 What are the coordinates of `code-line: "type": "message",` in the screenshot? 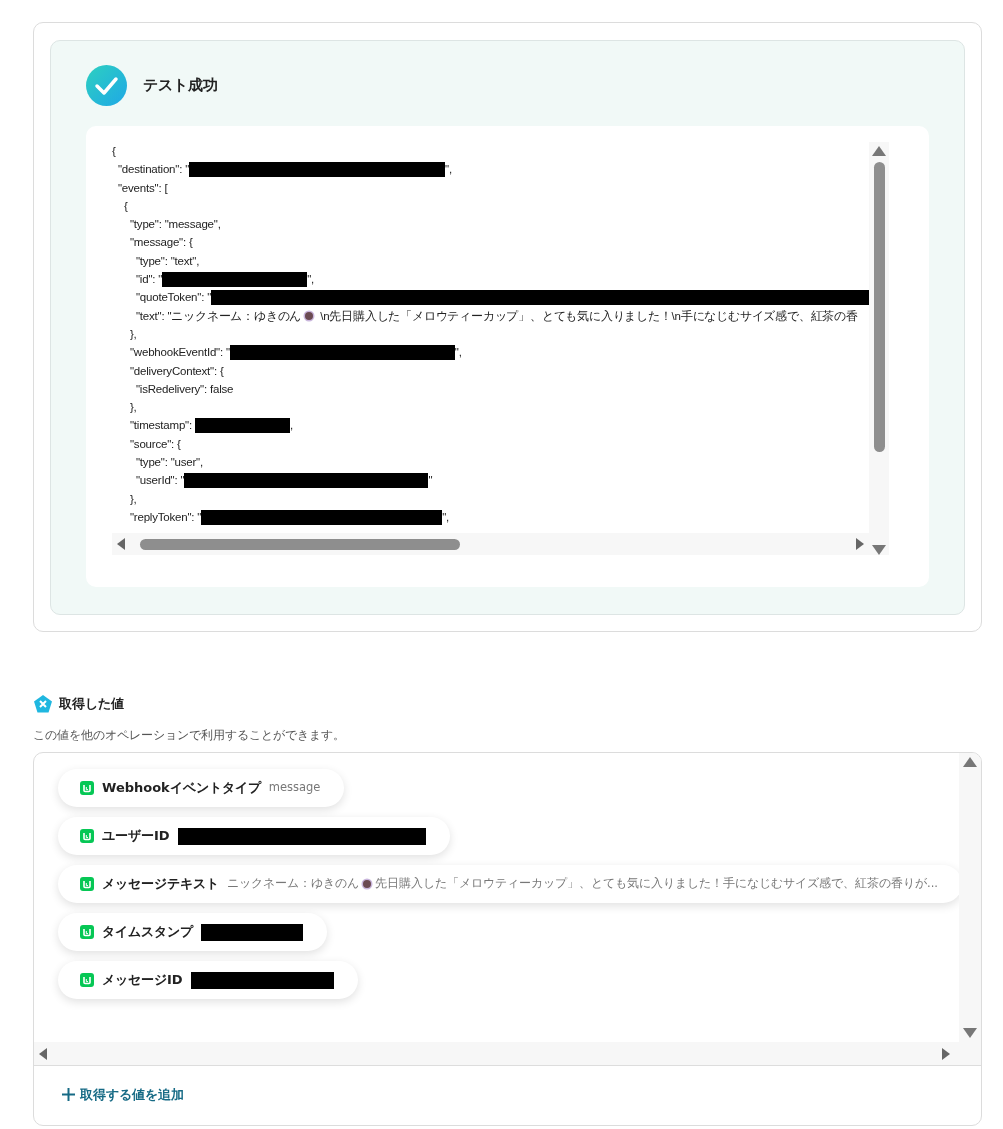 It's located at (174, 225).